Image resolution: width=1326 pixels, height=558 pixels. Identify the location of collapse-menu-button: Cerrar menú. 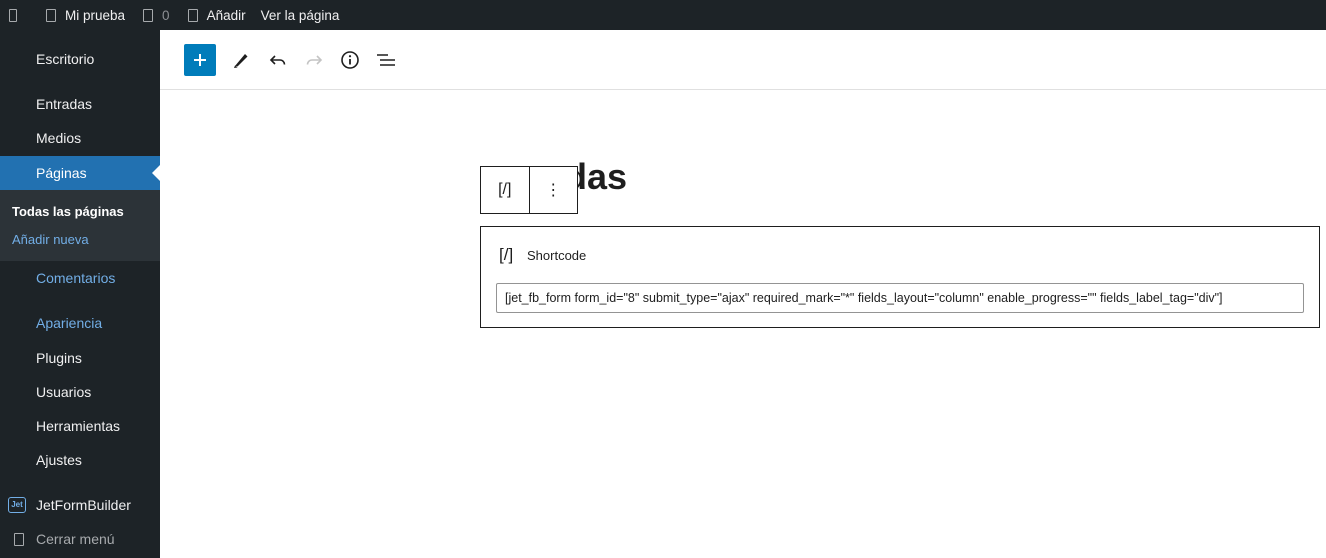
(80, 539).